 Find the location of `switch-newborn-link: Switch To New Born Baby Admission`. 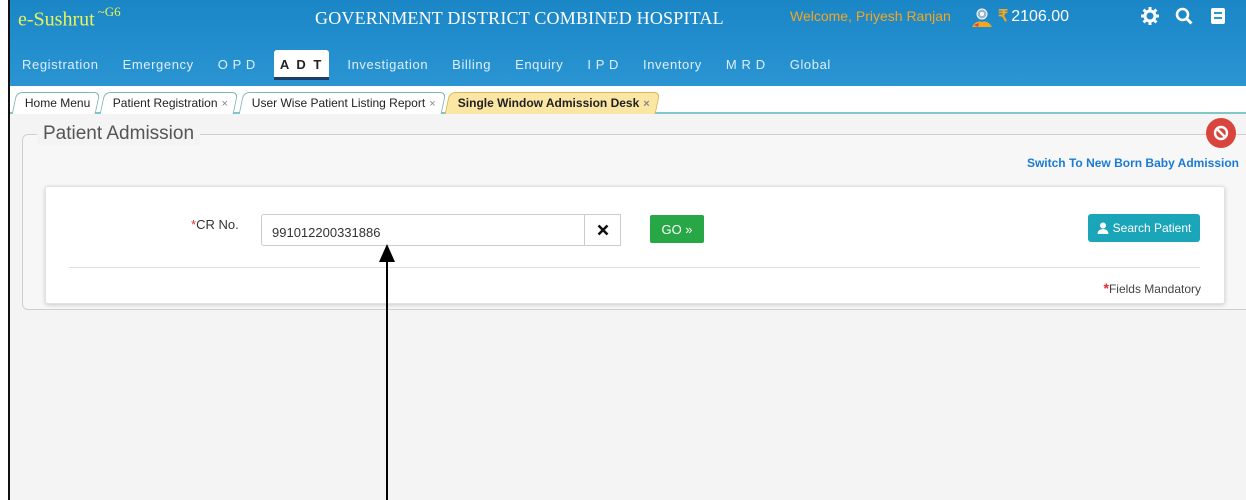

switch-newborn-link: Switch To New Born Baby Admission is located at coordinates (1133, 163).